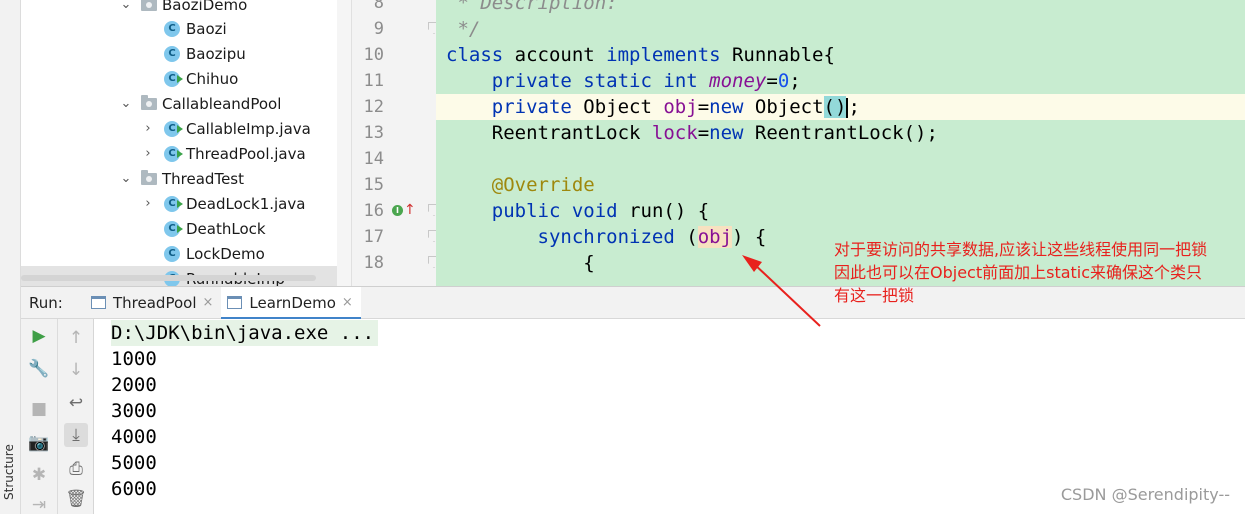 This screenshot has height=514, width=1245. Describe the element at coordinates (373, 133) in the screenshot. I see `line-number: 13` at that location.